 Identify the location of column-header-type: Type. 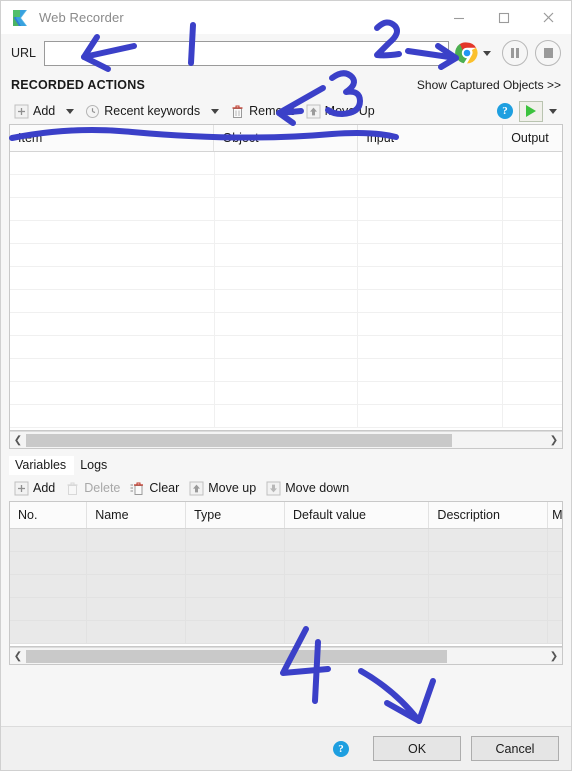
(236, 515).